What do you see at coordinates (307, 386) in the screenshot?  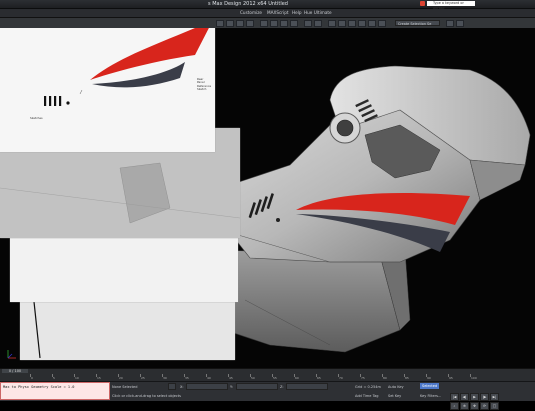 I see `z-coordinate-field` at bounding box center [307, 386].